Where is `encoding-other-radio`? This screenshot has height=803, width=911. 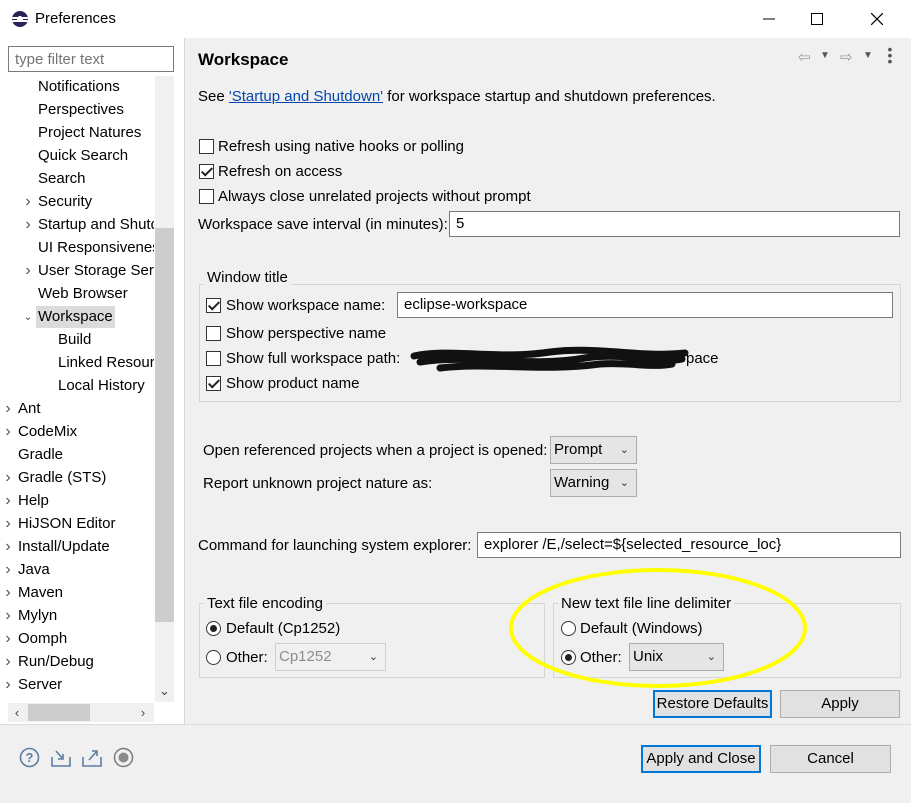
encoding-other-radio is located at coordinates (213, 657).